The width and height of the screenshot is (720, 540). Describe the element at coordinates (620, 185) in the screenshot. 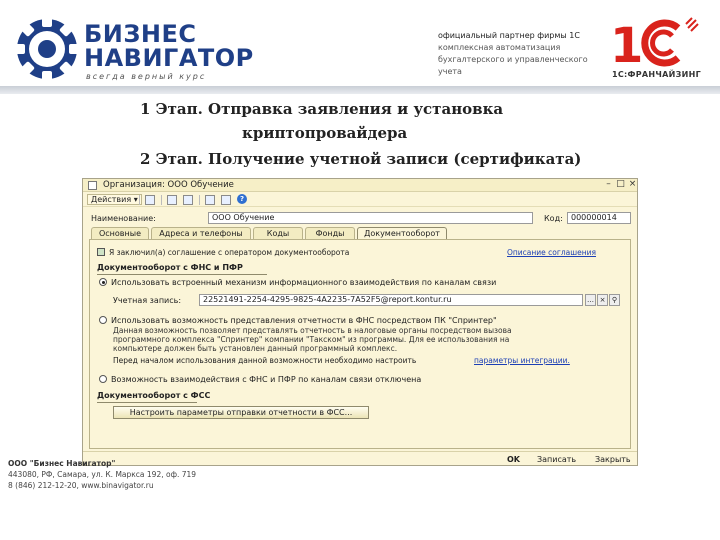

I see `maximize-icon: □` at that location.